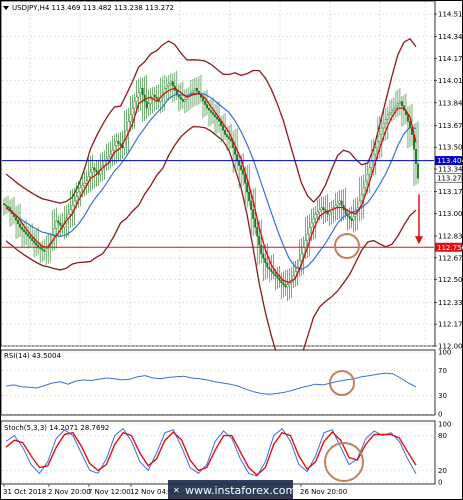  What do you see at coordinates (450, 236) in the screenshot?
I see `price-tick-label: 112.835` at bounding box center [450, 236].